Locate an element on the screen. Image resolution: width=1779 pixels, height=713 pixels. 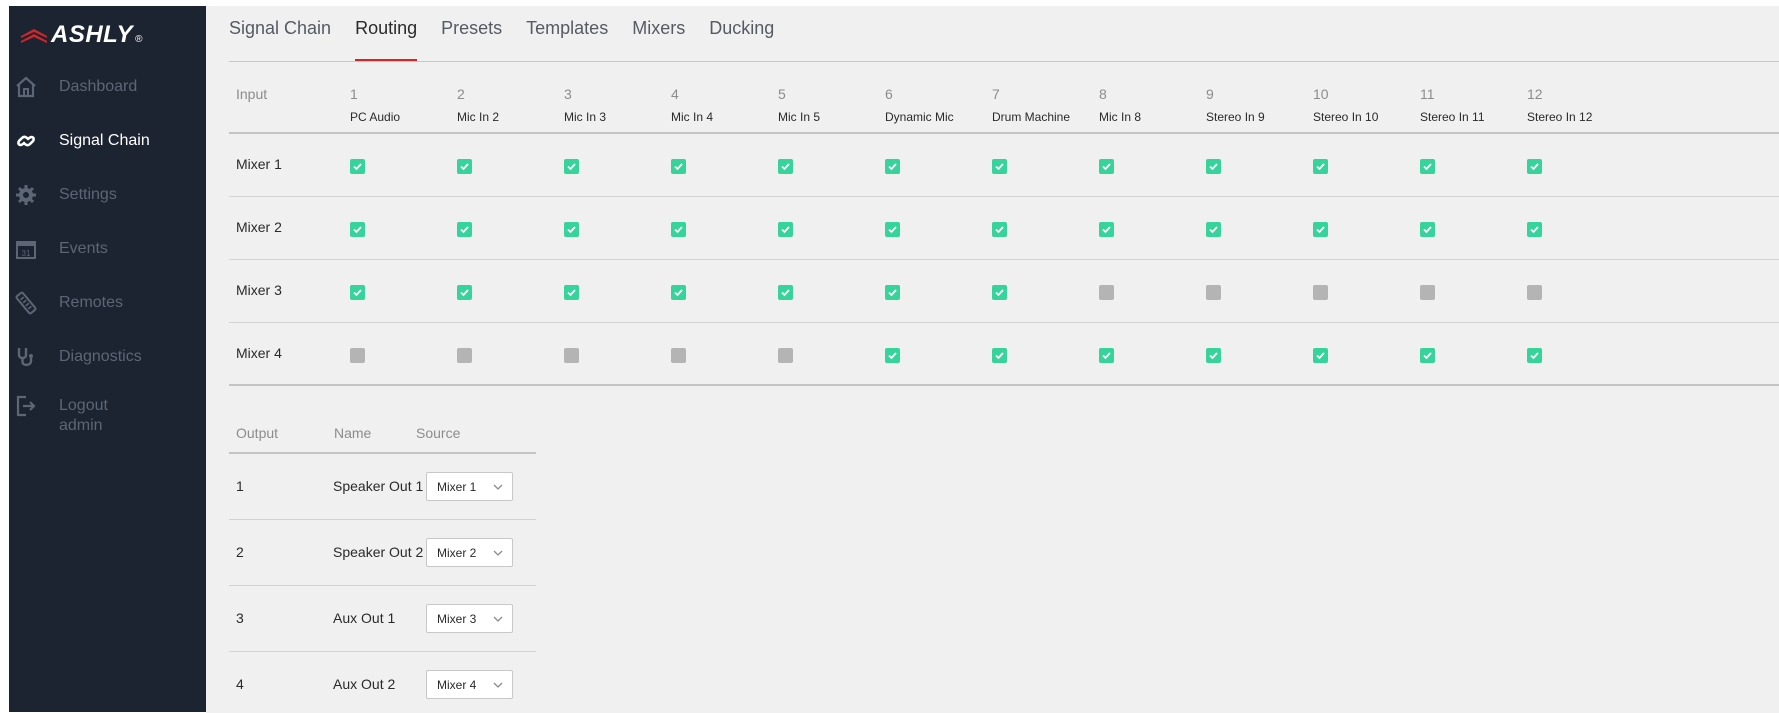
tab-ducking: Ducking is located at coordinates (741, 33).